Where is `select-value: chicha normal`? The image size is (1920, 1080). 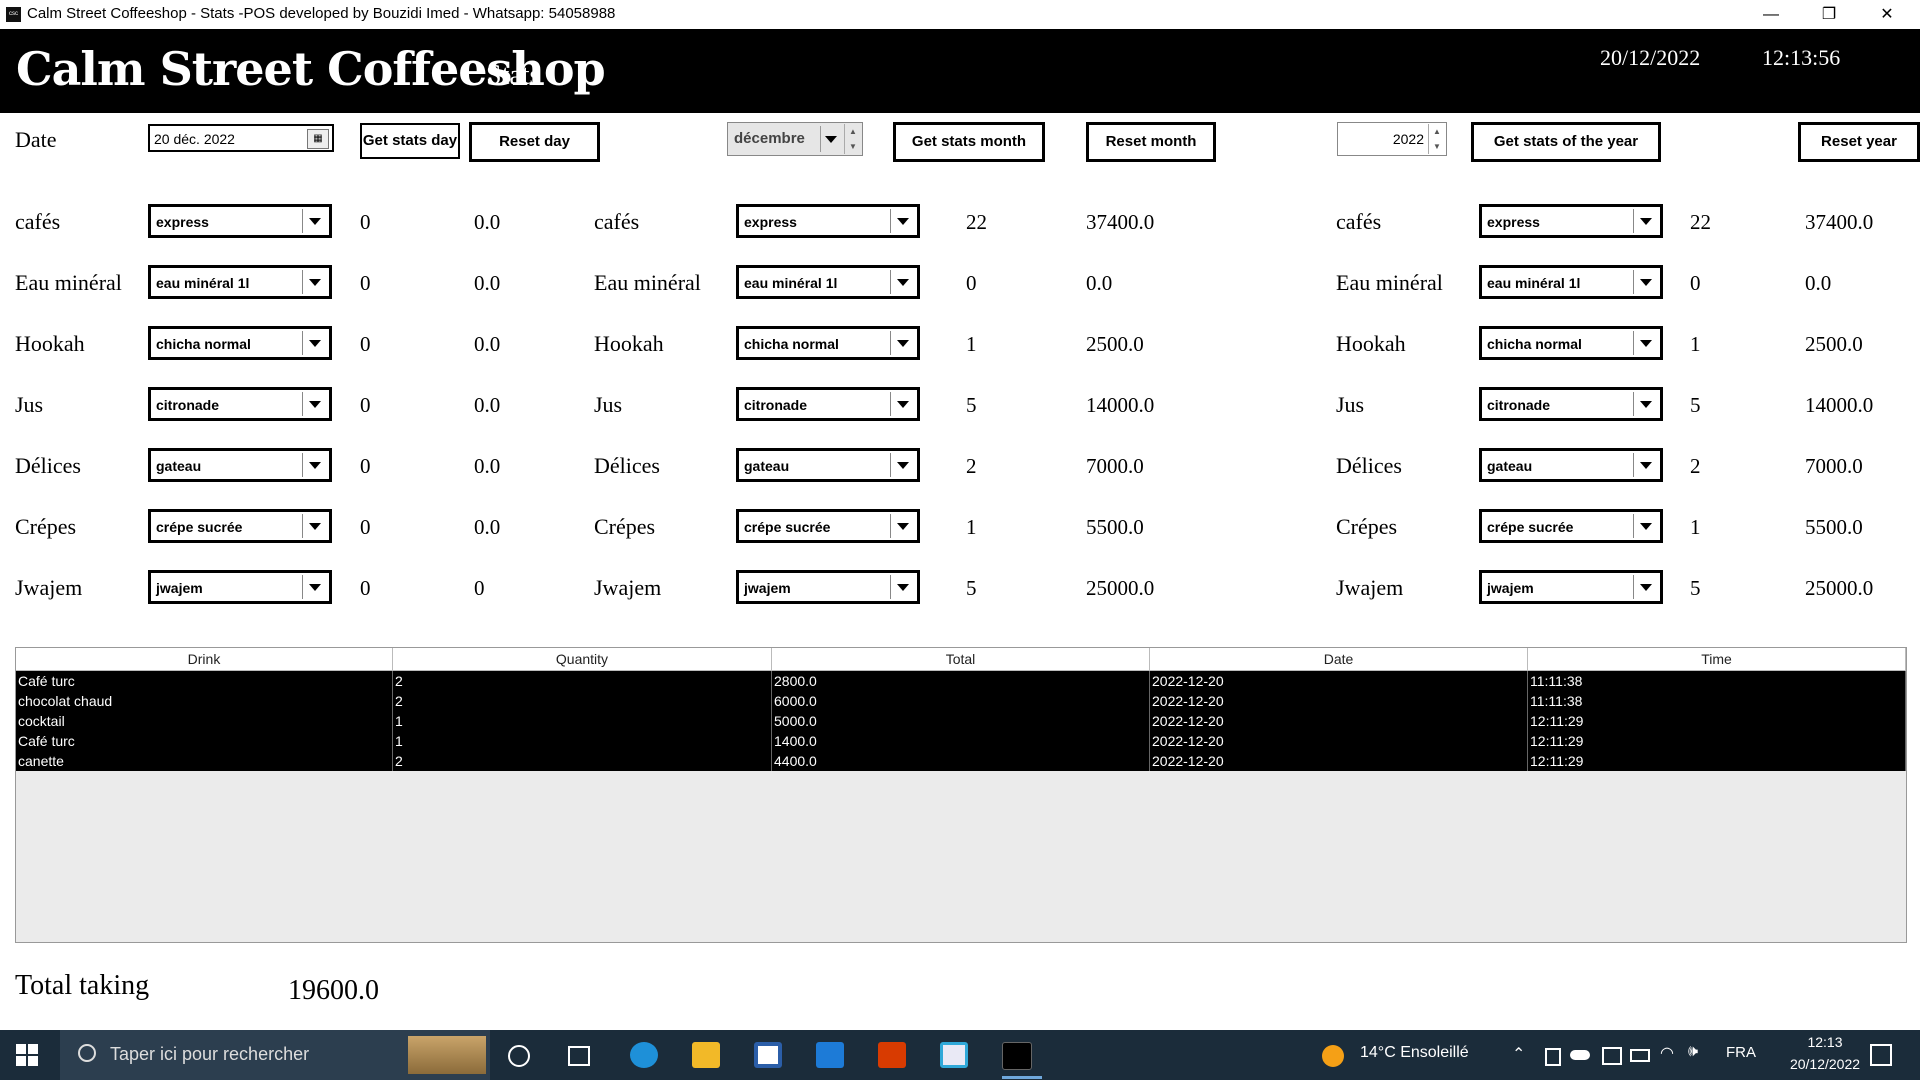
select-value: chicha normal is located at coordinates (203, 344).